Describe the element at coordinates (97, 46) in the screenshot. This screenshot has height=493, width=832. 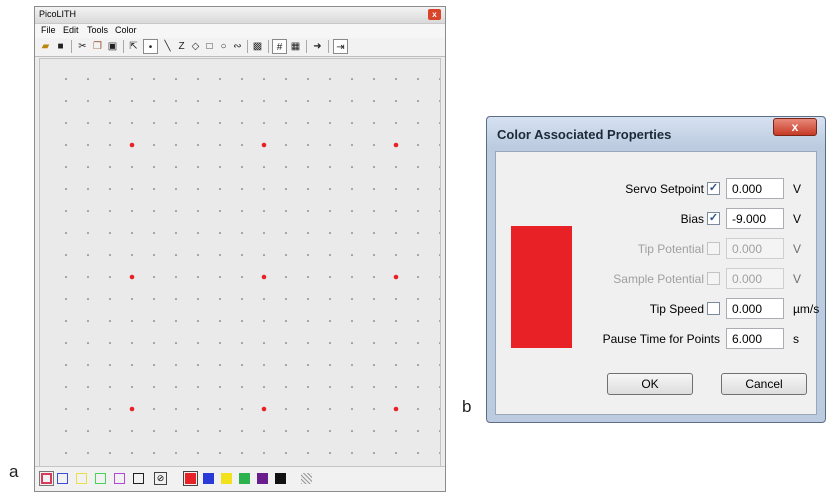
I see `copy-icon: ❐` at that location.